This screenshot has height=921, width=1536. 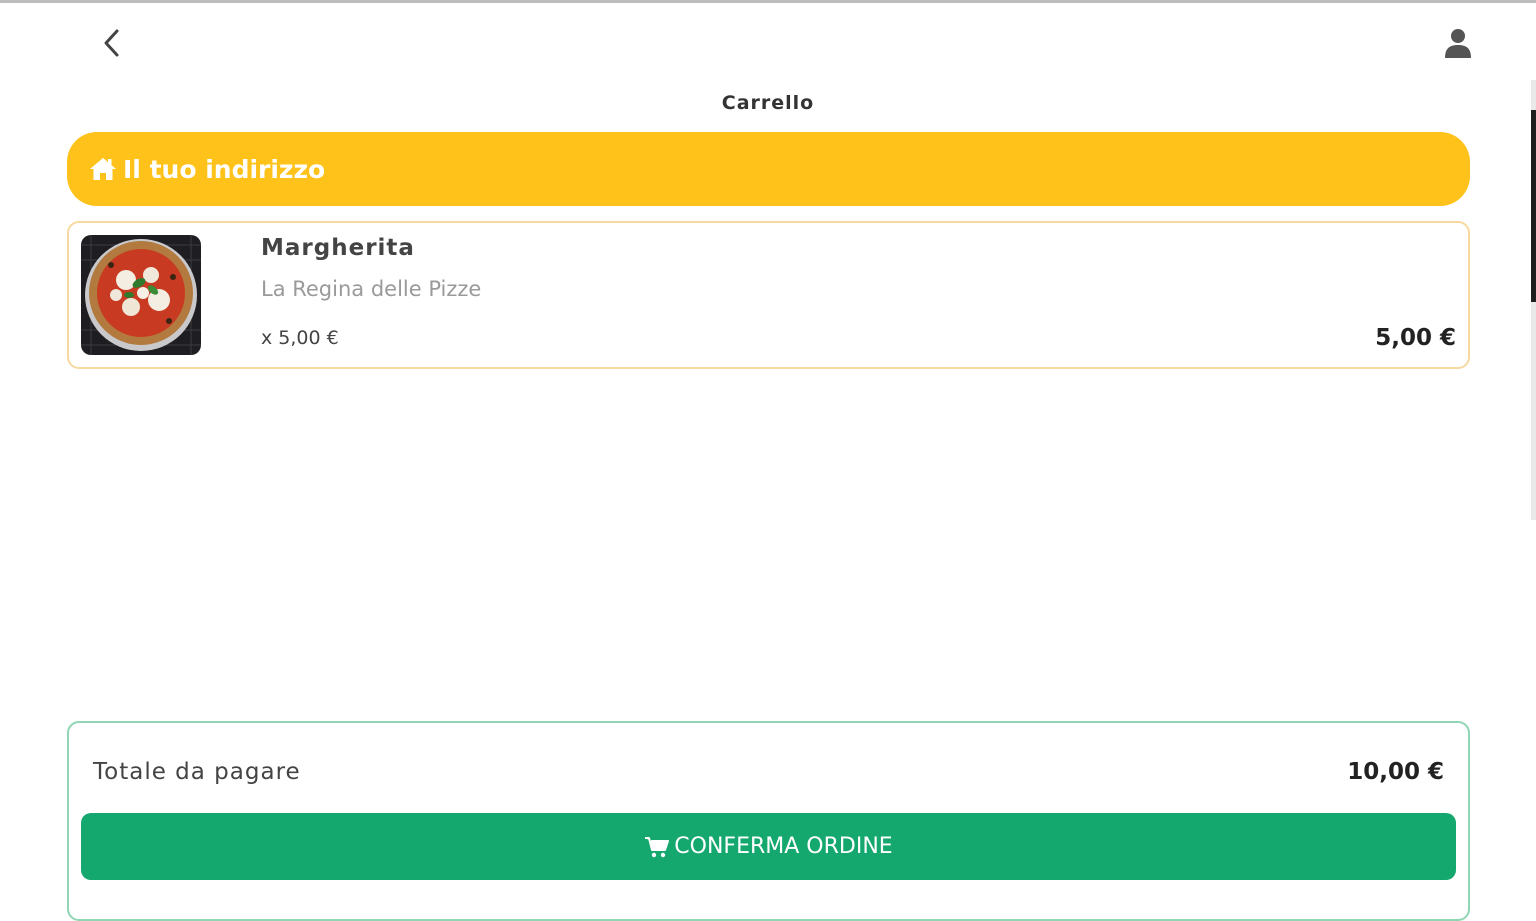 I want to click on user-profile-button, so click(x=1458, y=43).